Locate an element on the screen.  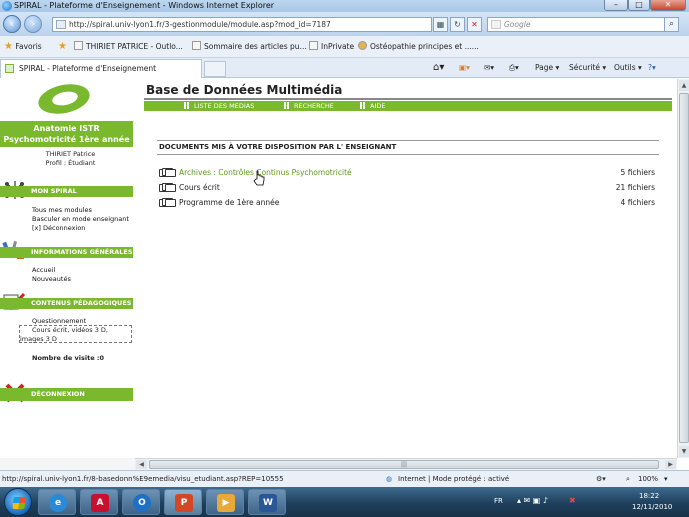
favorite-link-inprivate: InPrivate is located at coordinates (331, 47).